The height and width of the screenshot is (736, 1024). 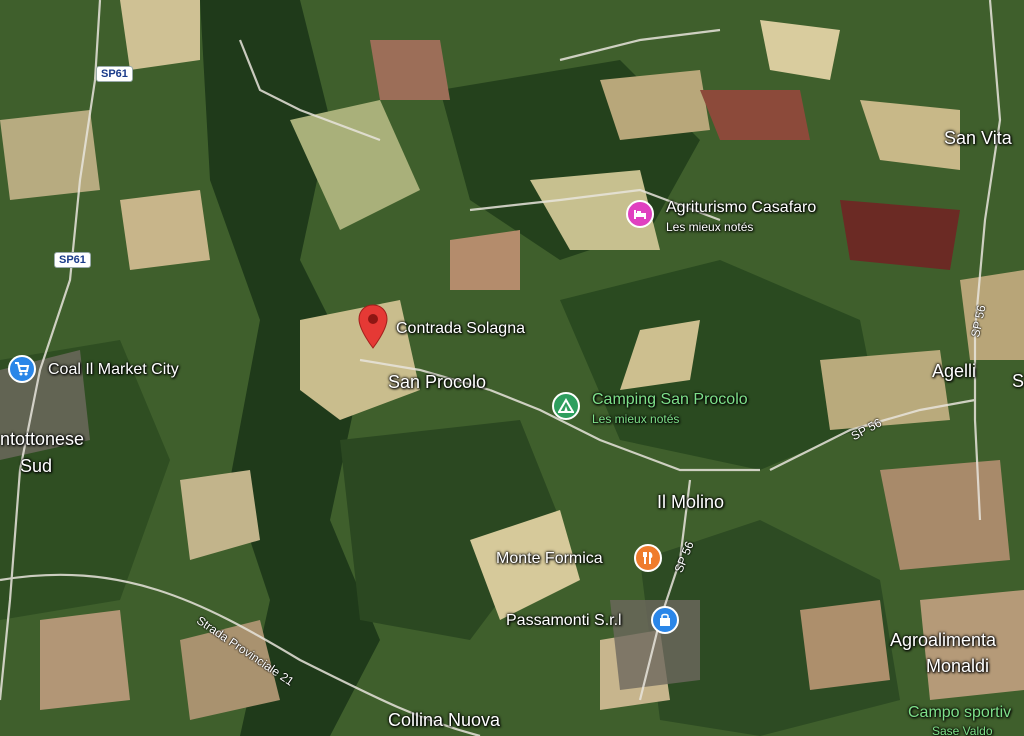 I want to click on fork-knife-icon, so click(x=648, y=558).